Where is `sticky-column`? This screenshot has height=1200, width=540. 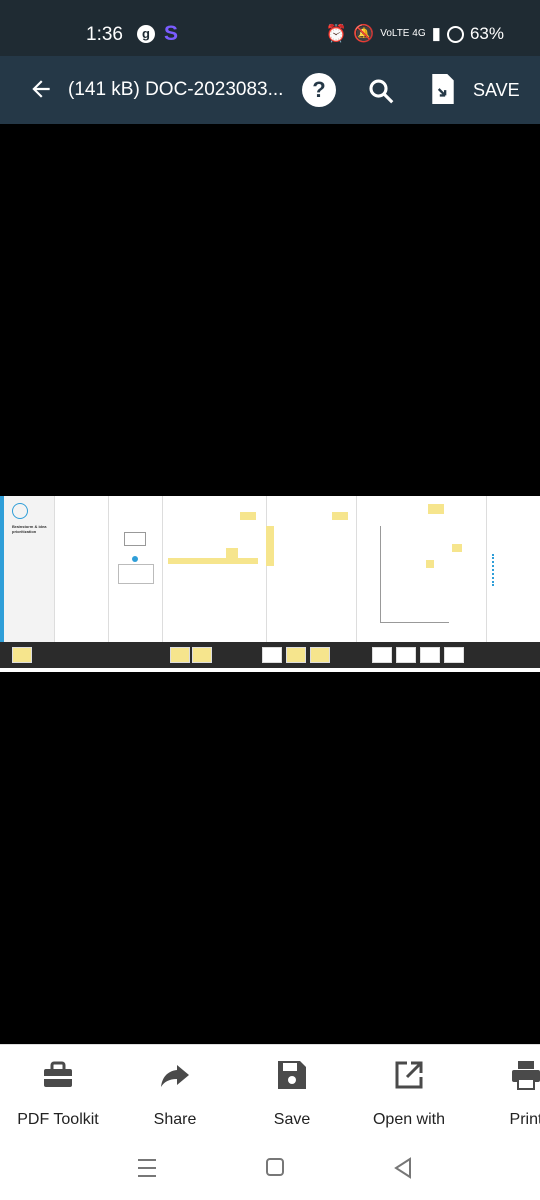 sticky-column is located at coordinates (270, 546).